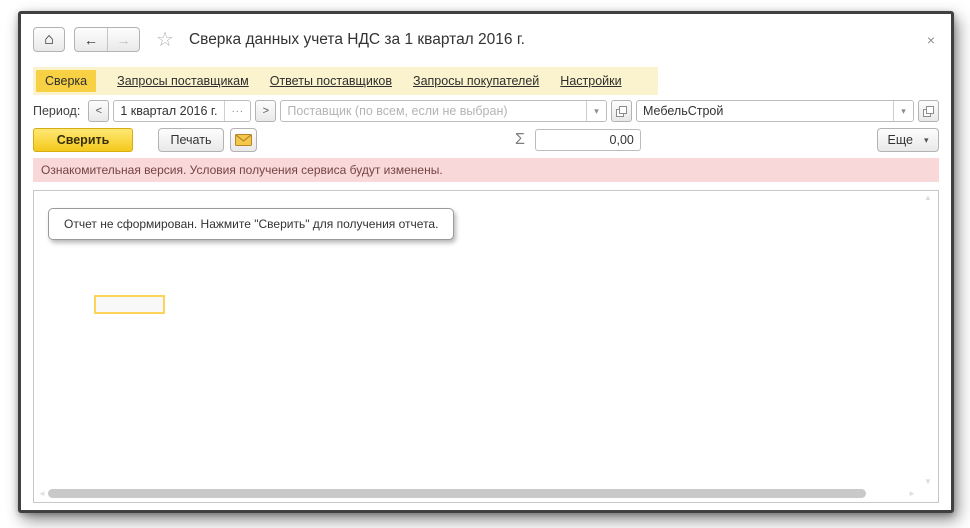 The height and width of the screenshot is (528, 970). I want to click on organization-input, so click(765, 111).